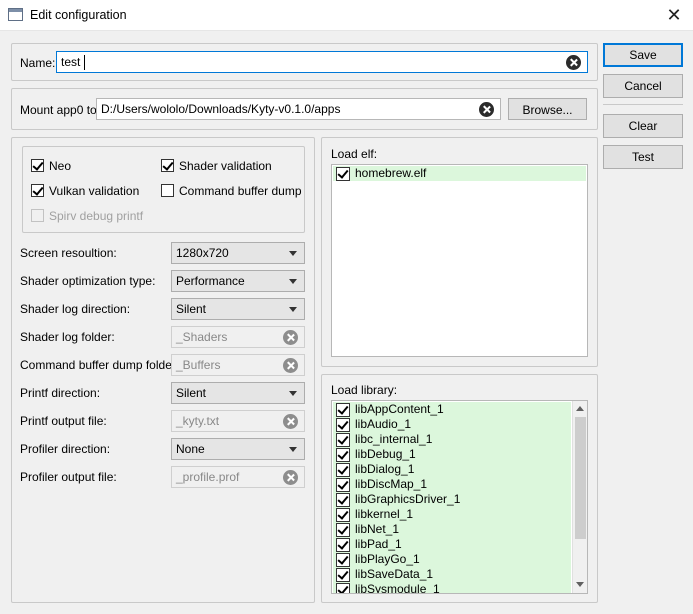 This screenshot has height=614, width=693. What do you see at coordinates (452, 514) in the screenshot?
I see `library-item: libkernel_1` at bounding box center [452, 514].